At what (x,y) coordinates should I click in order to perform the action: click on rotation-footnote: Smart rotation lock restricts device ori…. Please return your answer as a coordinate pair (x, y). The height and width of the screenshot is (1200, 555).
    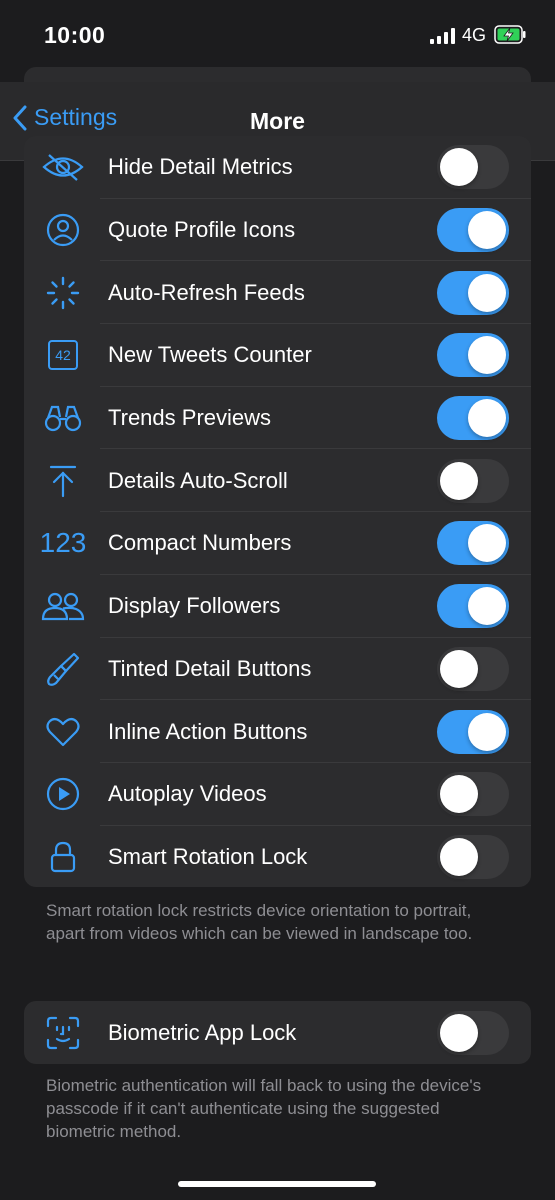
    Looking at the image, I should click on (259, 922).